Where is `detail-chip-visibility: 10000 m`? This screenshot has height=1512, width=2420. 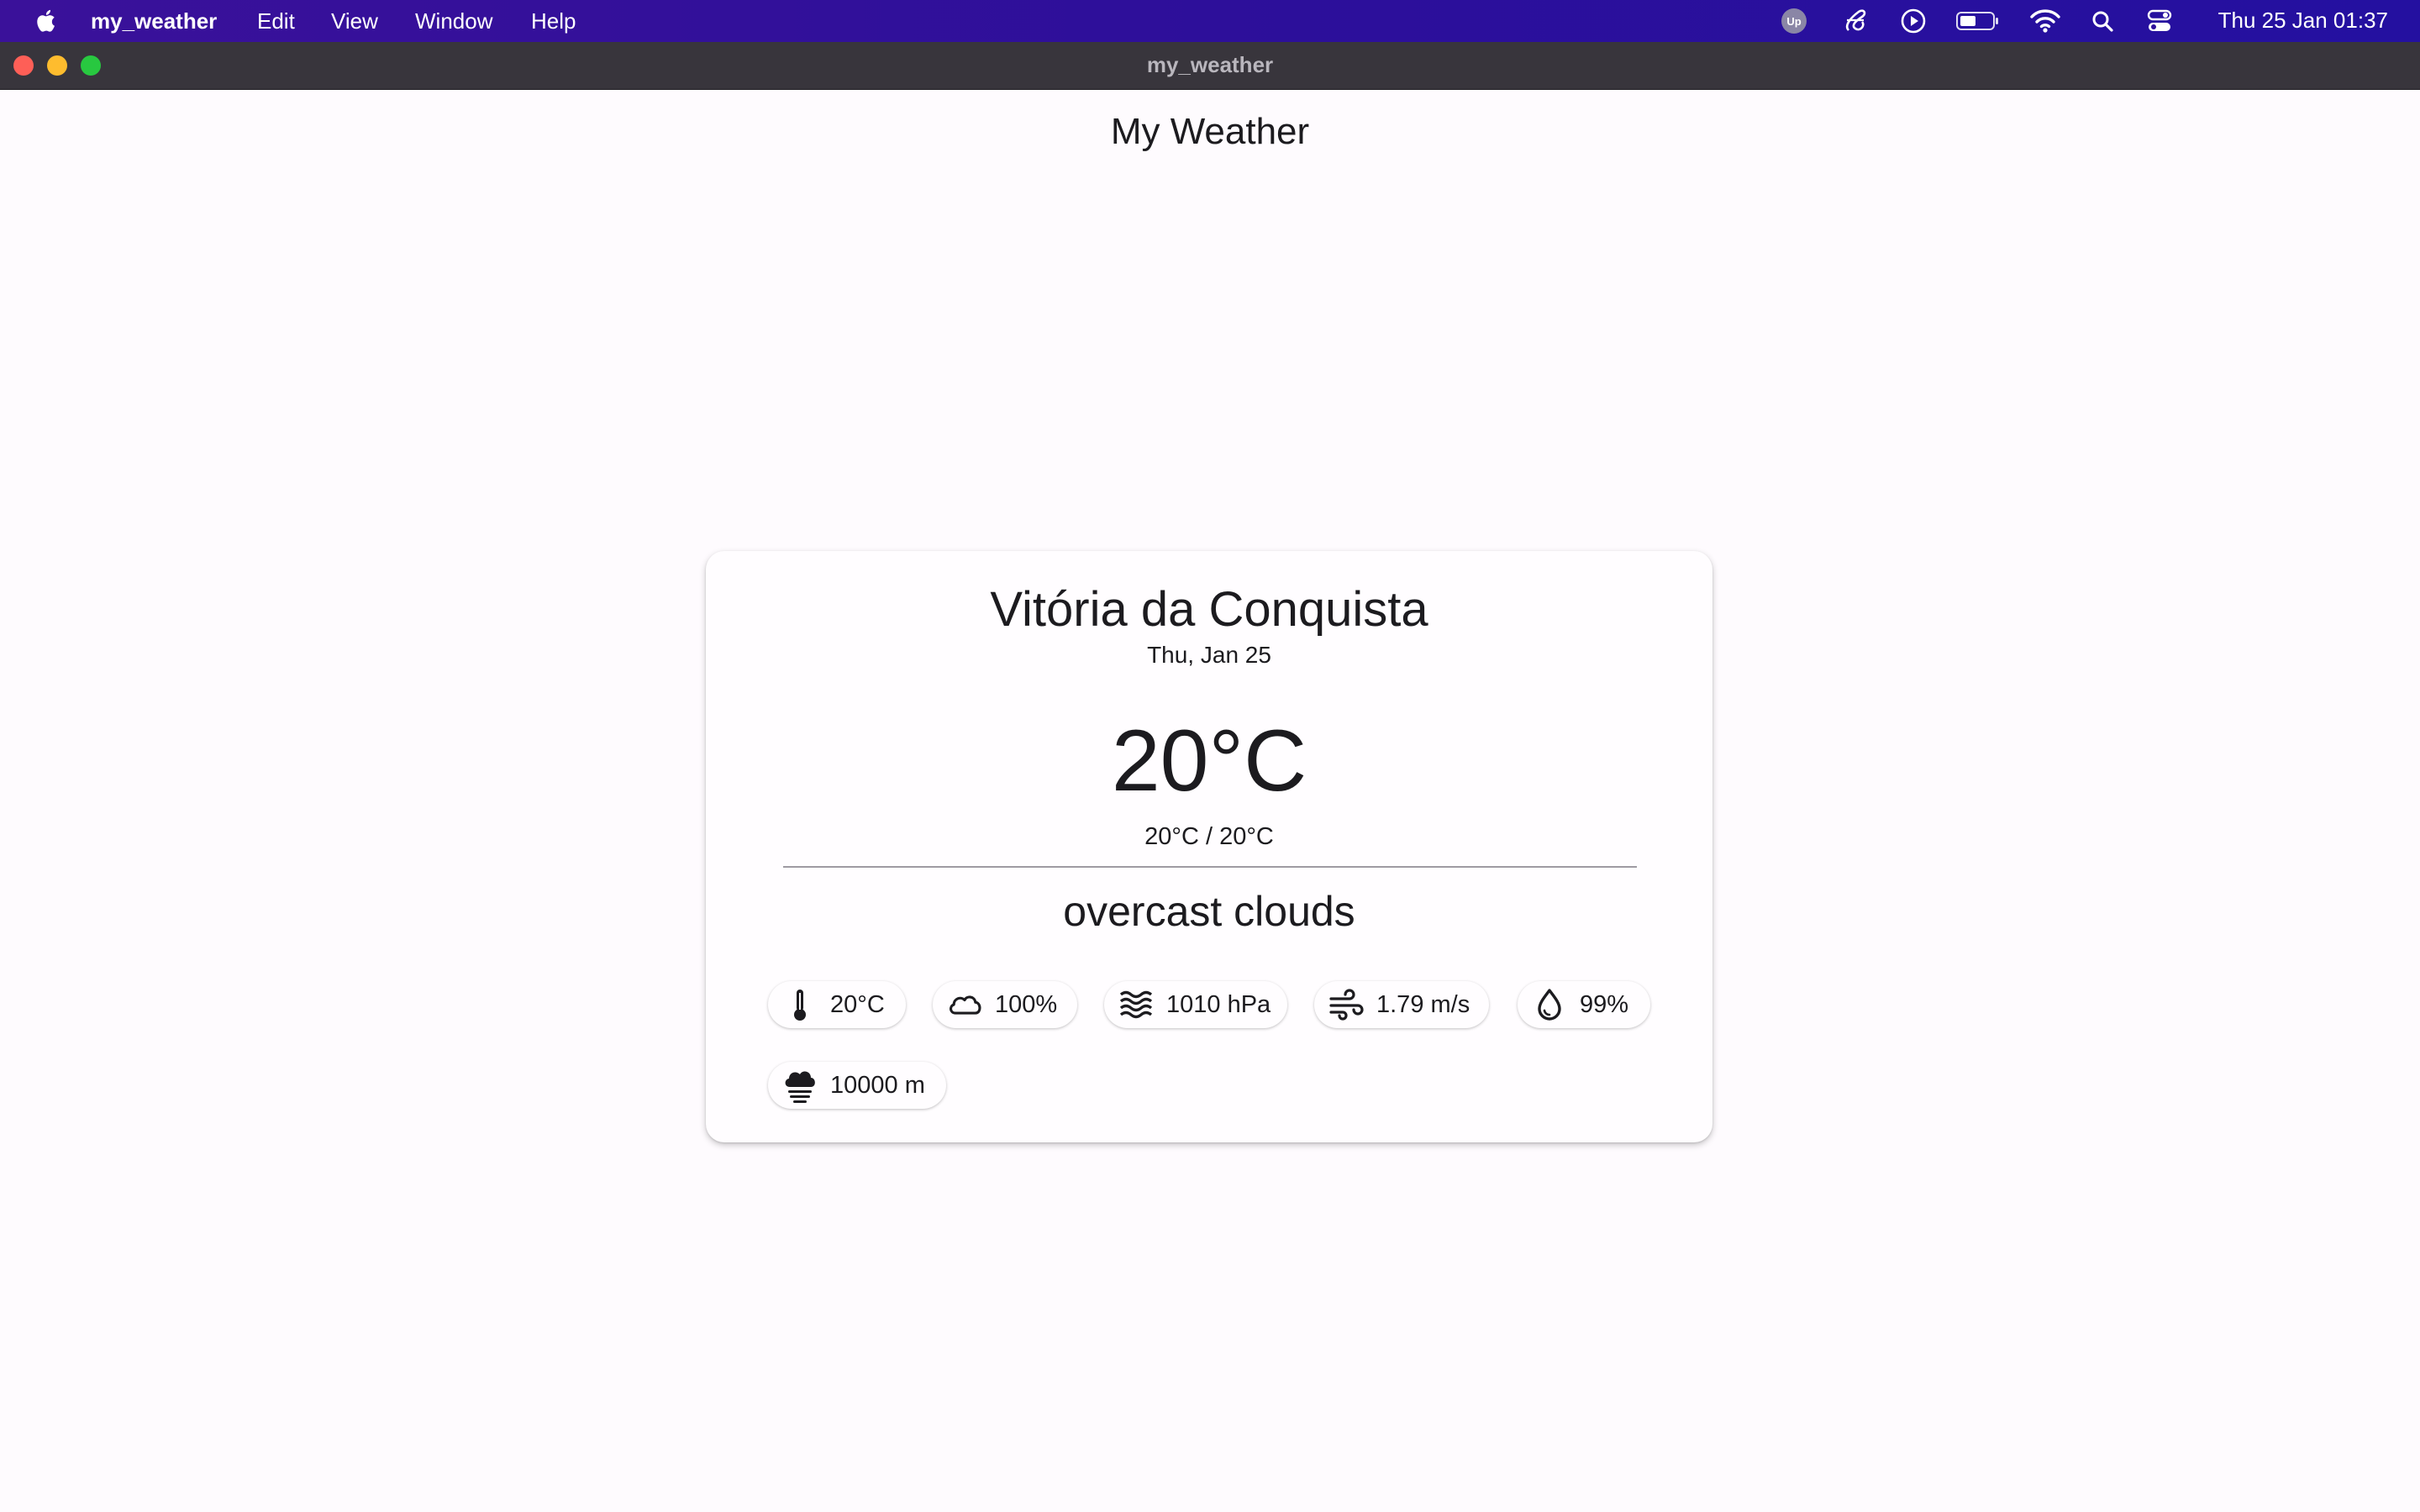
detail-chip-visibility: 10000 m is located at coordinates (857, 1085).